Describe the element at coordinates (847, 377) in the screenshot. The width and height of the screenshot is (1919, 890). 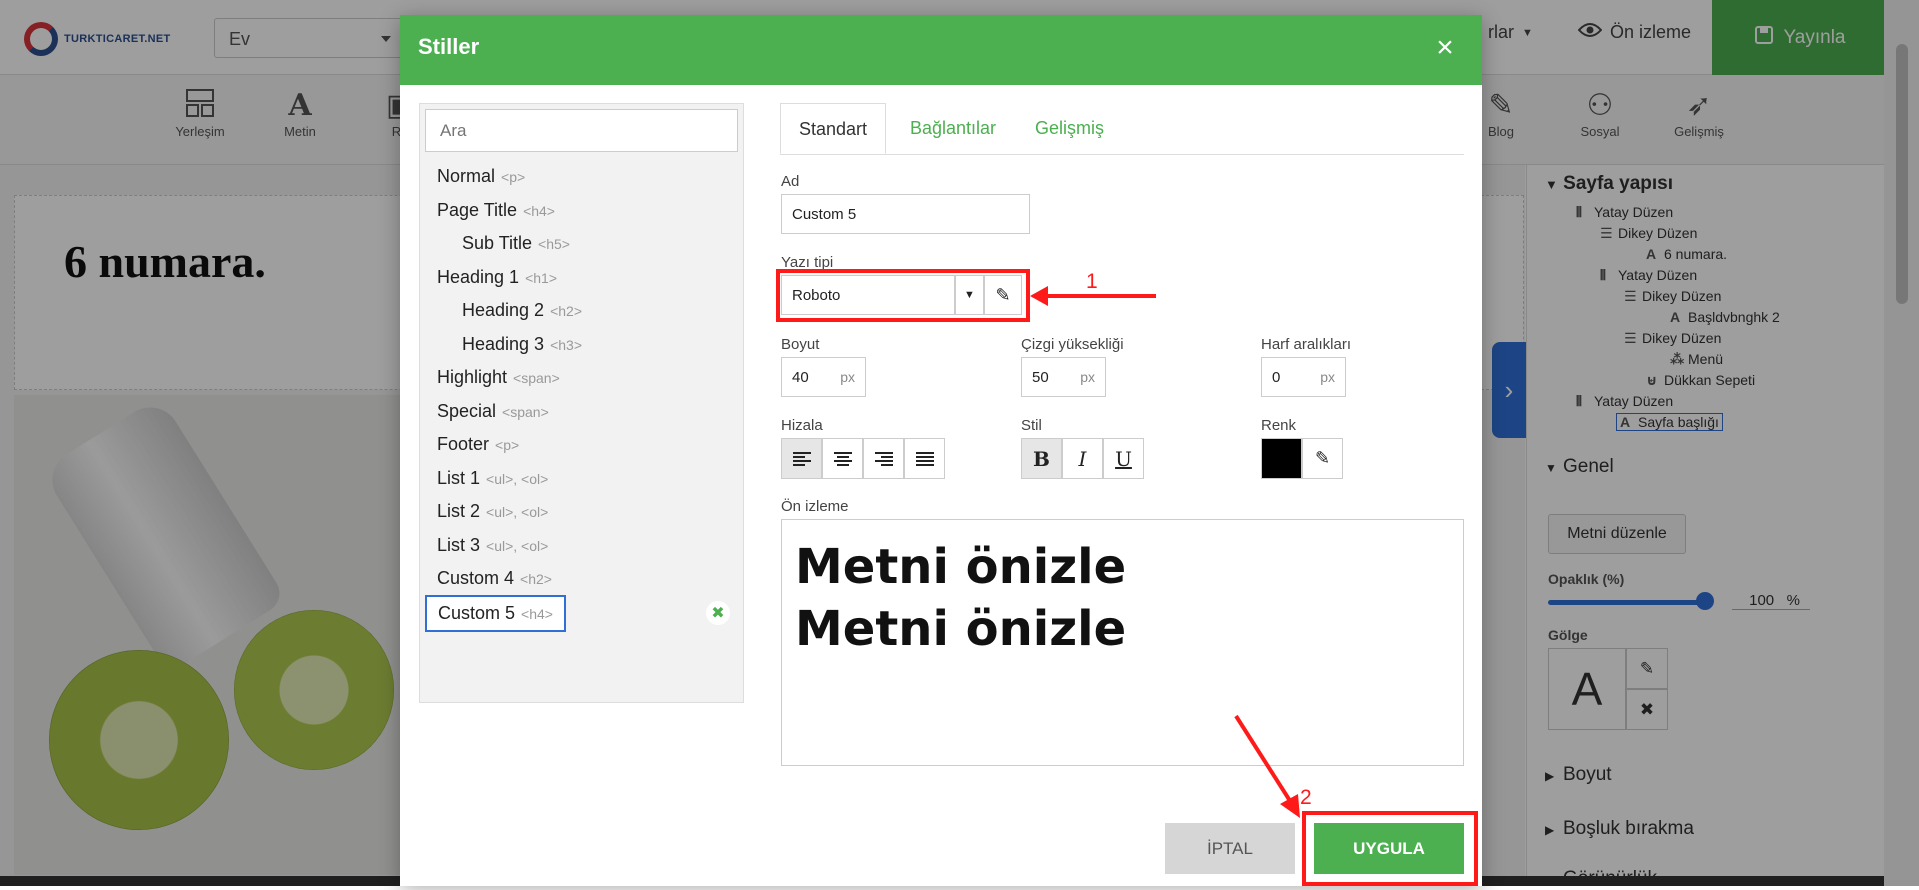
I see `size-unit: px` at that location.